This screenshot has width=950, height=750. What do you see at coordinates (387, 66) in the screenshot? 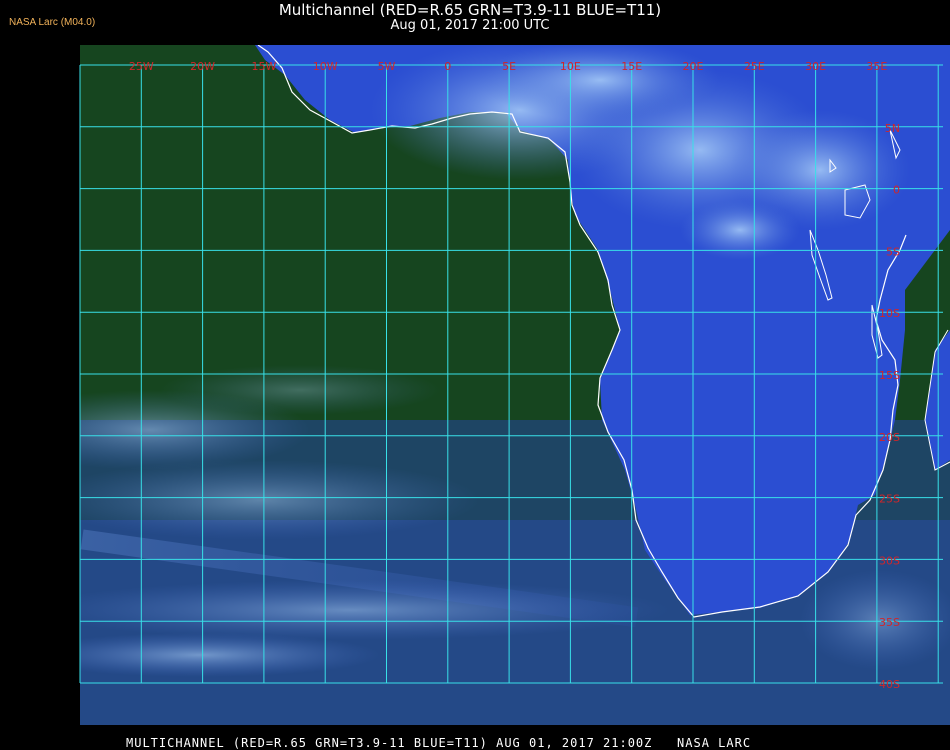
I see `lon-label: 5W` at bounding box center [387, 66].